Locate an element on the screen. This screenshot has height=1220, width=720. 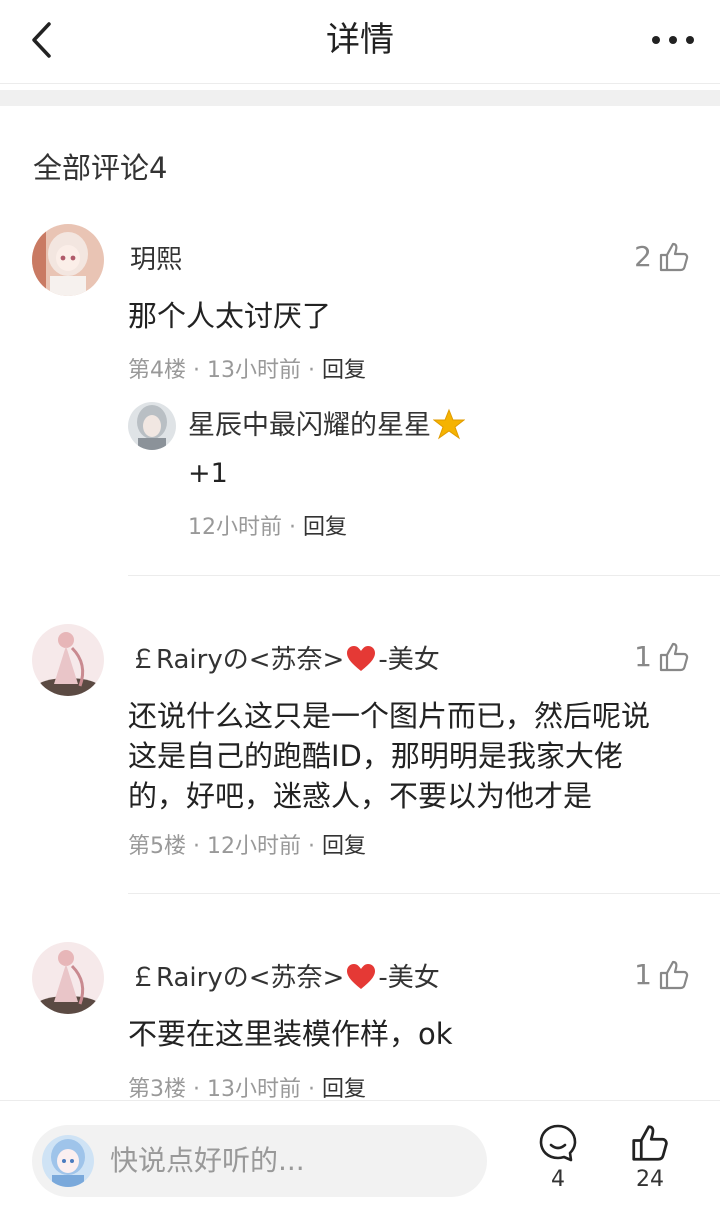
comment-meta: 第5楼 · 12小时前 · 回复 is located at coordinates (247, 847).